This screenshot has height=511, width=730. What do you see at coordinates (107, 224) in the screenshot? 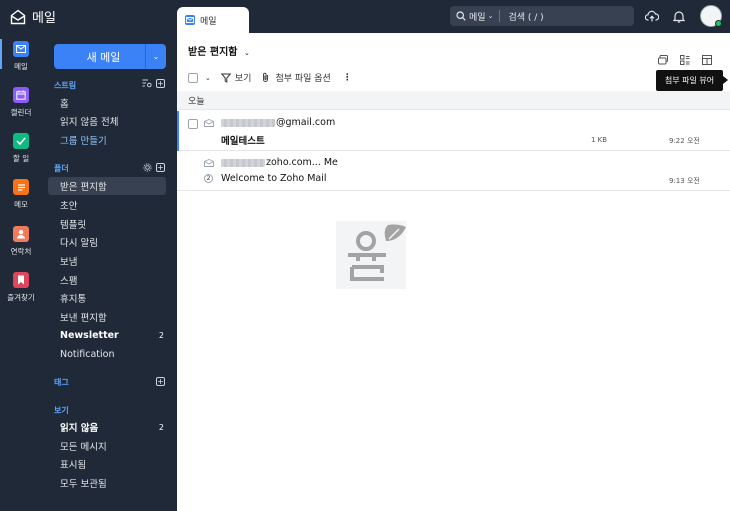
I see `sidebar-item-templates: 템플릿` at bounding box center [107, 224].